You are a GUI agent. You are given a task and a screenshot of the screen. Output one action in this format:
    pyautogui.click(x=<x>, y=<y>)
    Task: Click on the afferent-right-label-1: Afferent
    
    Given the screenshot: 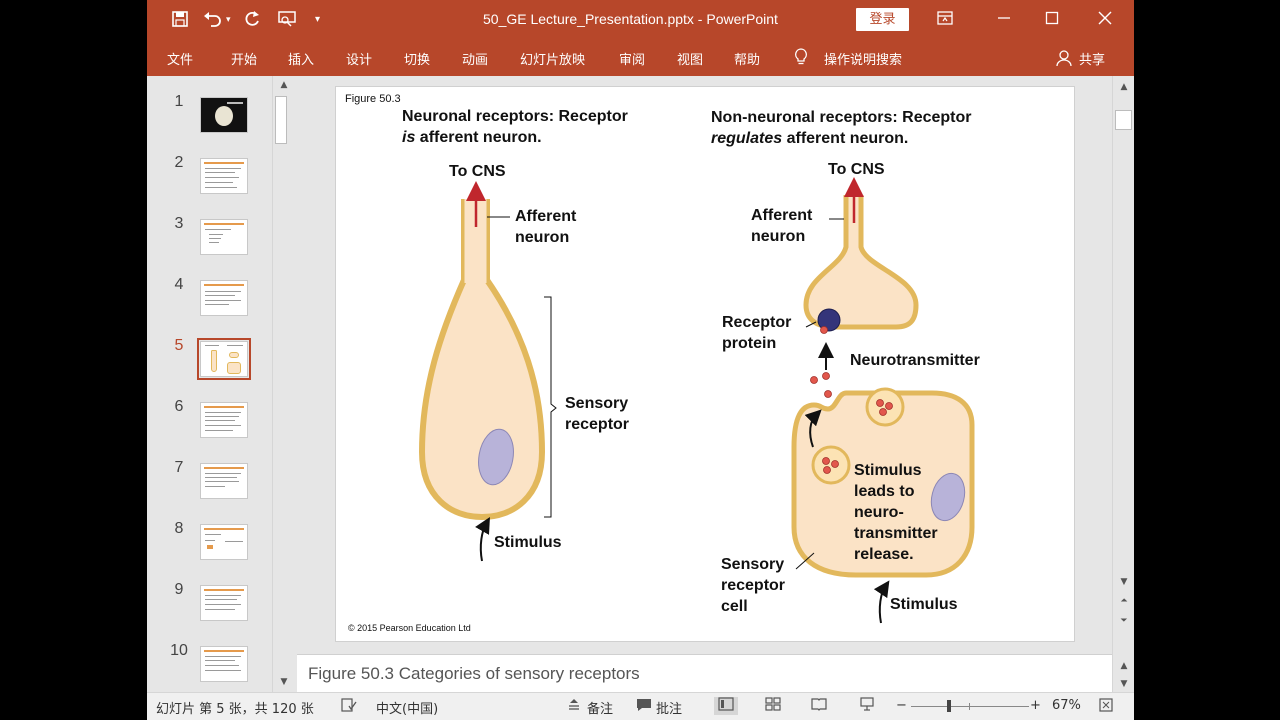 What is the action you would take?
    pyautogui.click(x=782, y=215)
    